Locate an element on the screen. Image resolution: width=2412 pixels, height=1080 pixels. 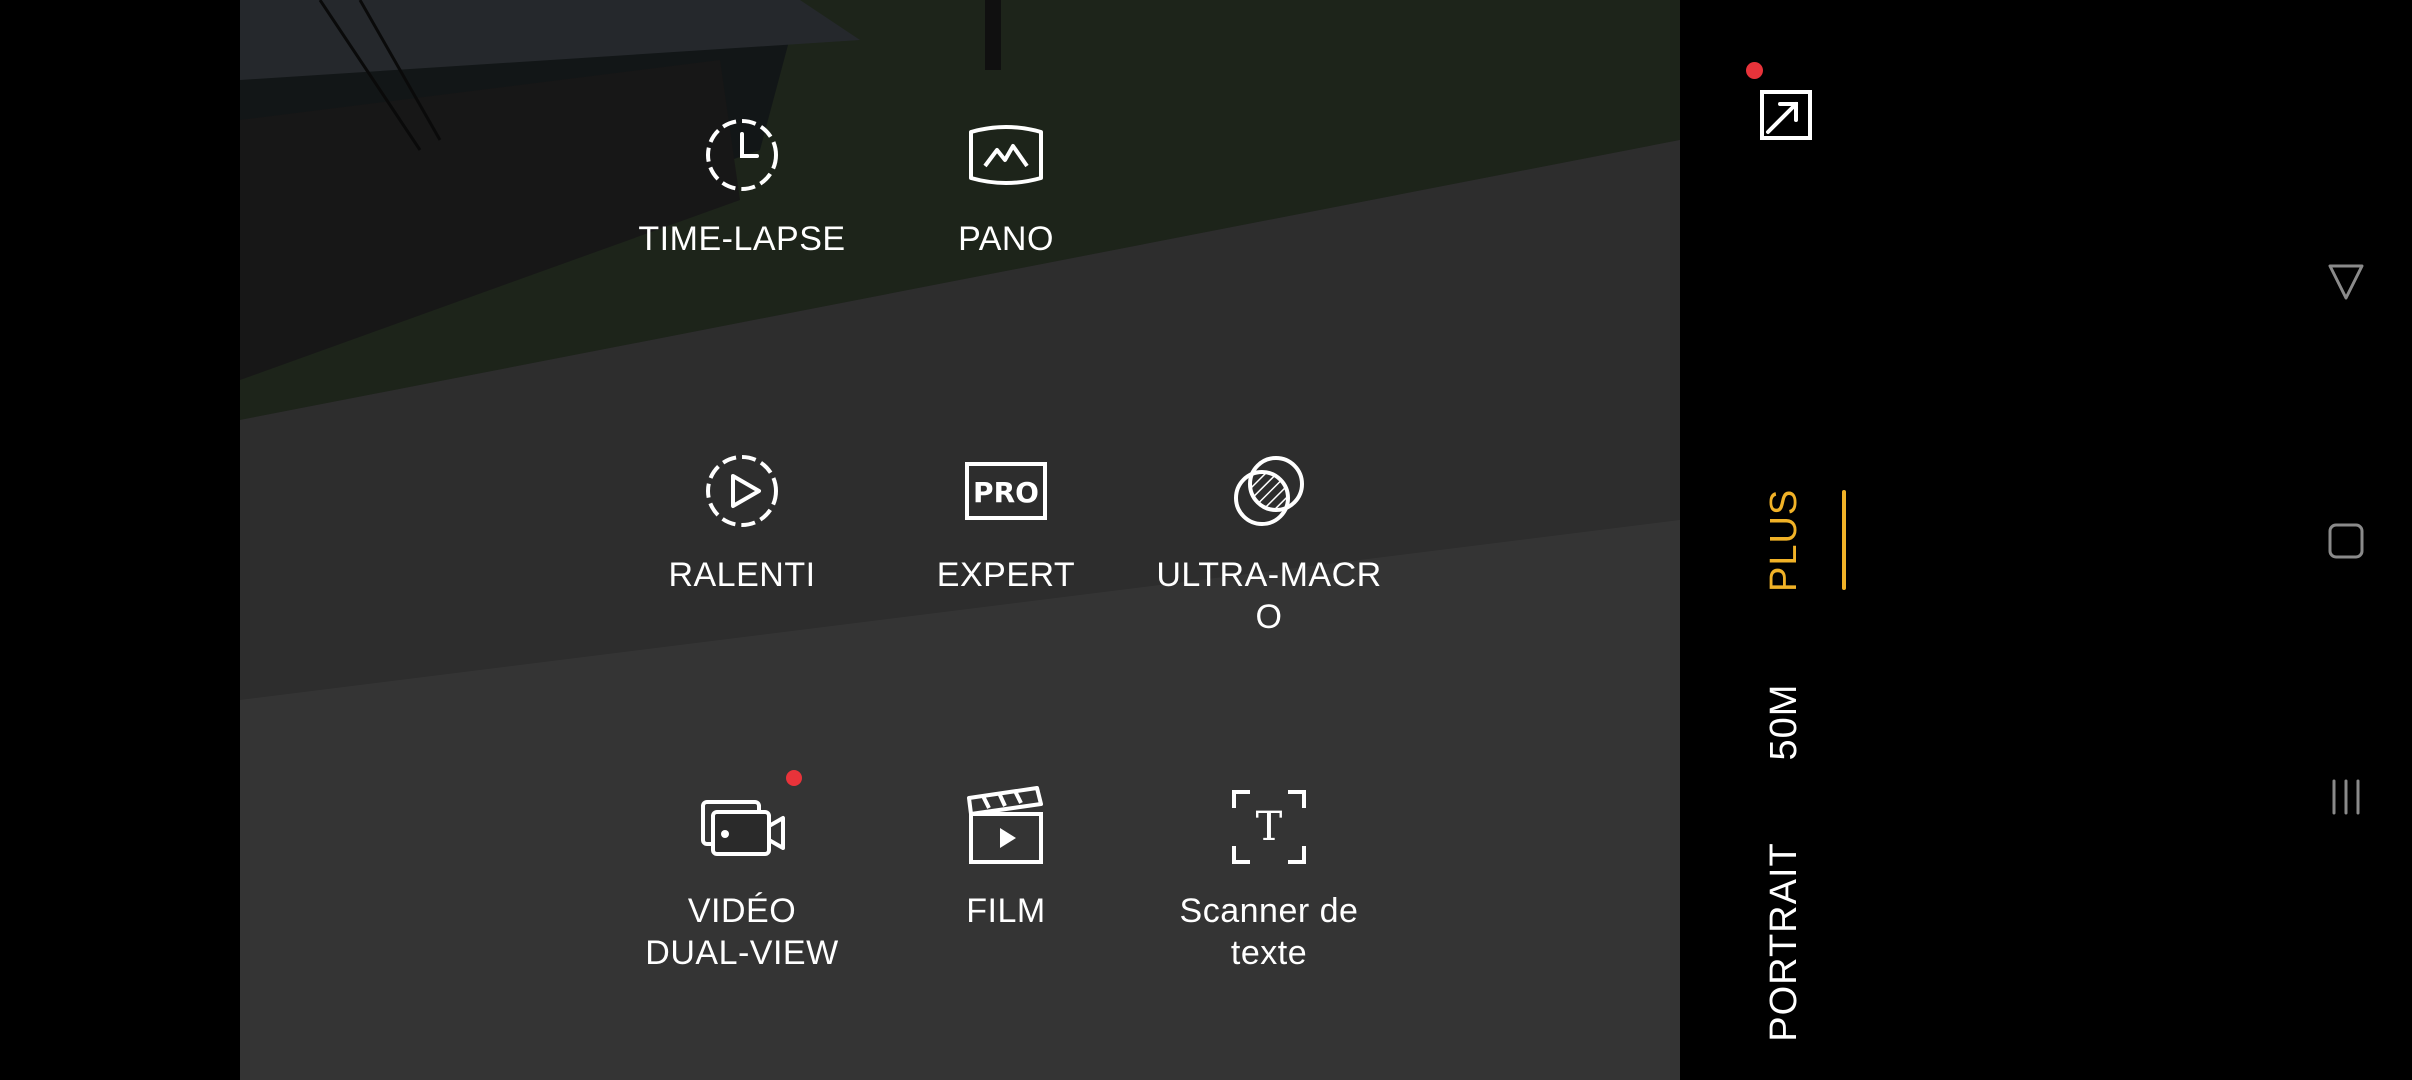
back-icon is located at coordinates (2346, 282).